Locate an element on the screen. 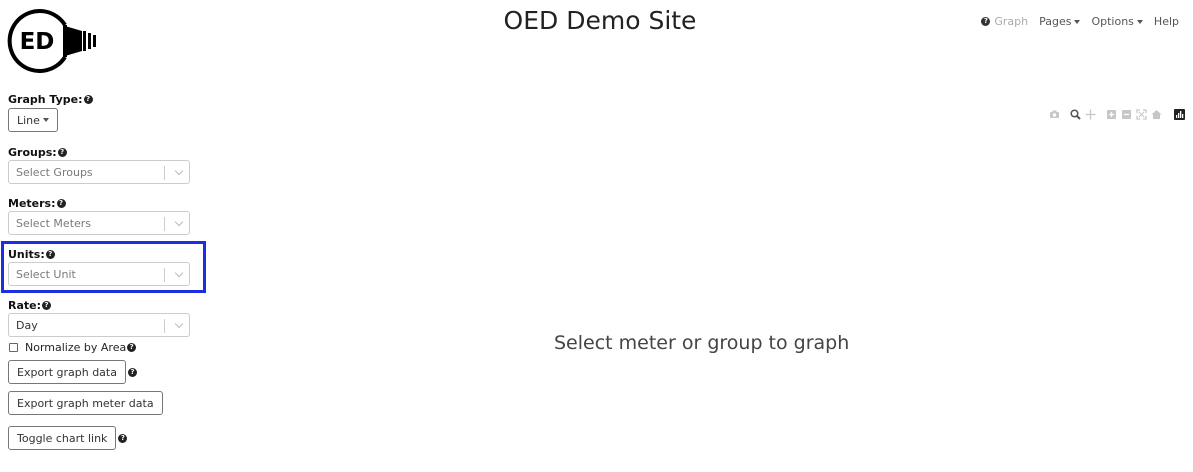 The image size is (1193, 472). normalize-row: Normalize by Area ? is located at coordinates (101, 347).